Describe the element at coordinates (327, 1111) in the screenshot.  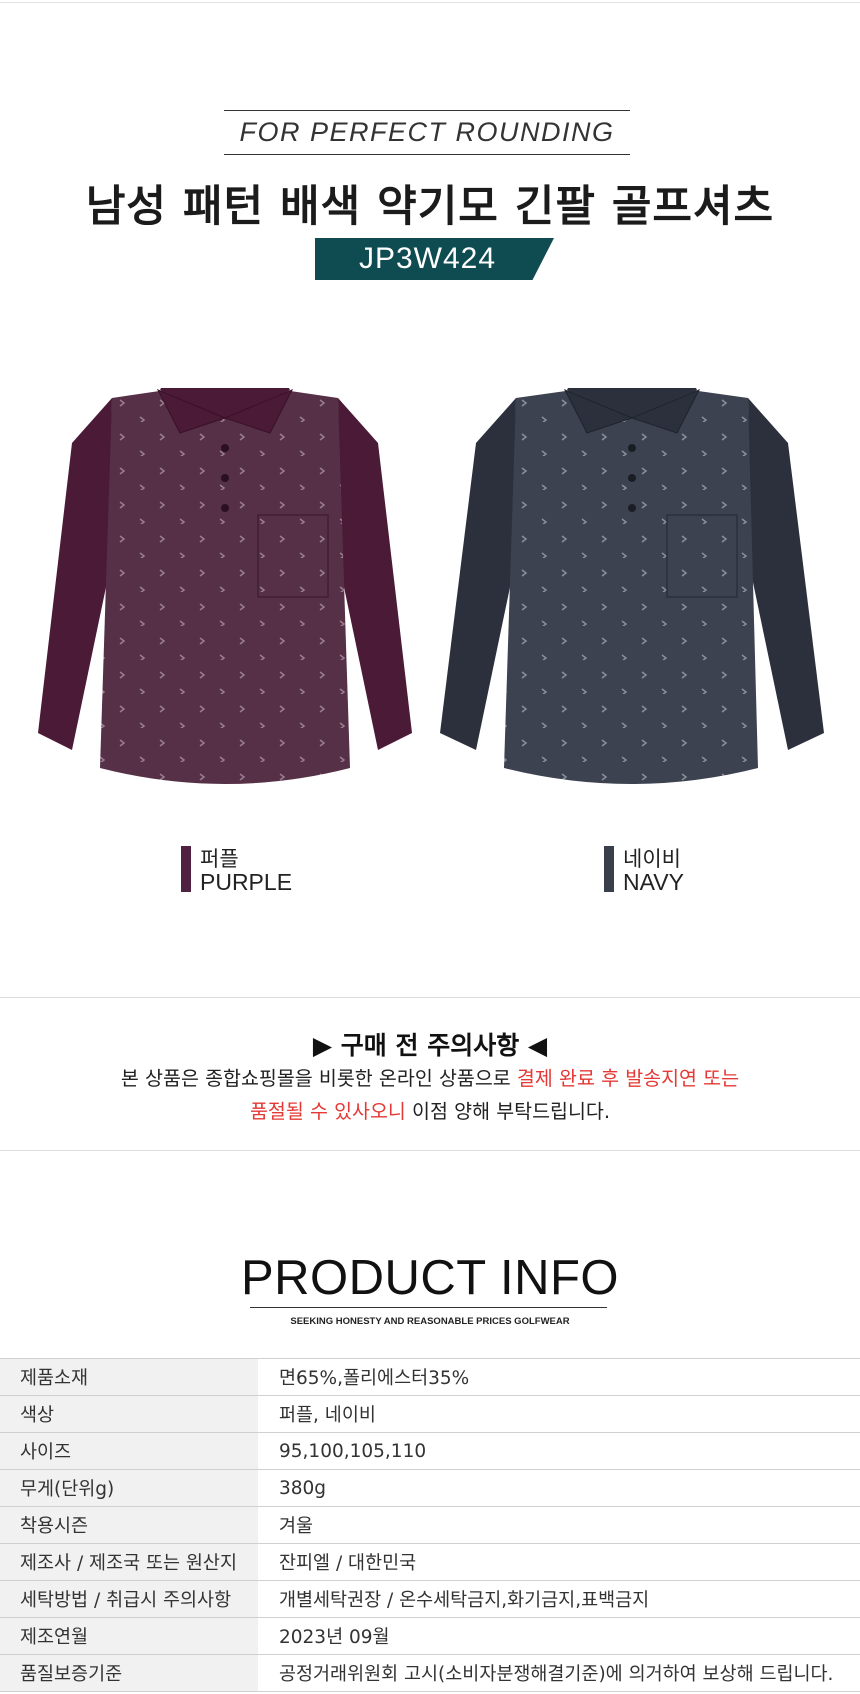
I see `notice-warning-text: 품절될 수 있사오니` at that location.